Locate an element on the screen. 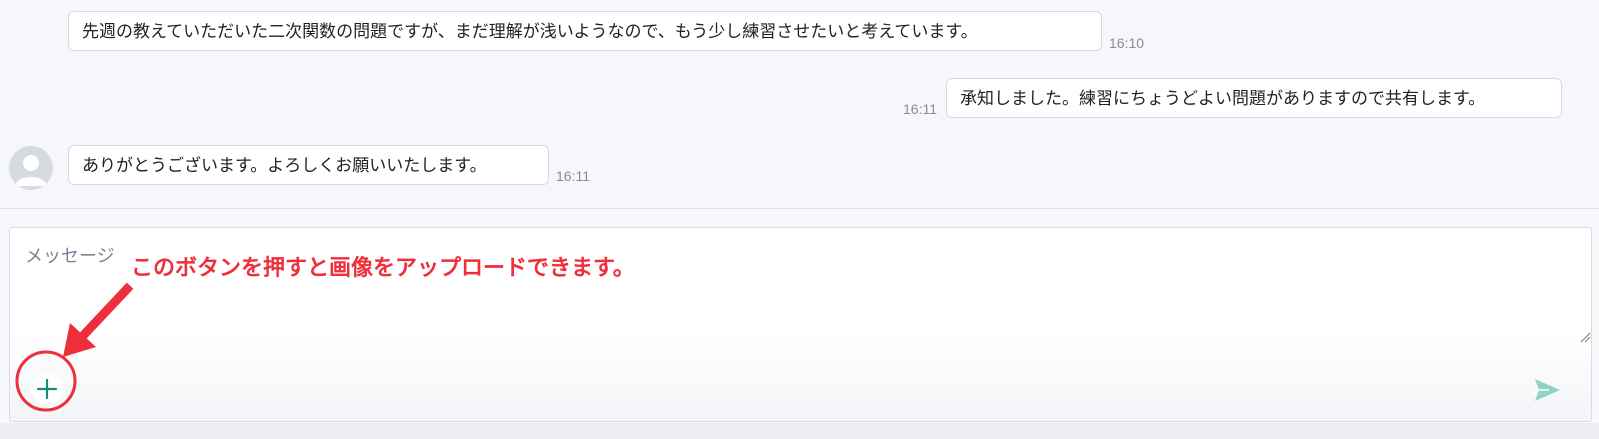 This screenshot has width=1599, height=439. resize-handle-icon is located at coordinates (1585, 337).